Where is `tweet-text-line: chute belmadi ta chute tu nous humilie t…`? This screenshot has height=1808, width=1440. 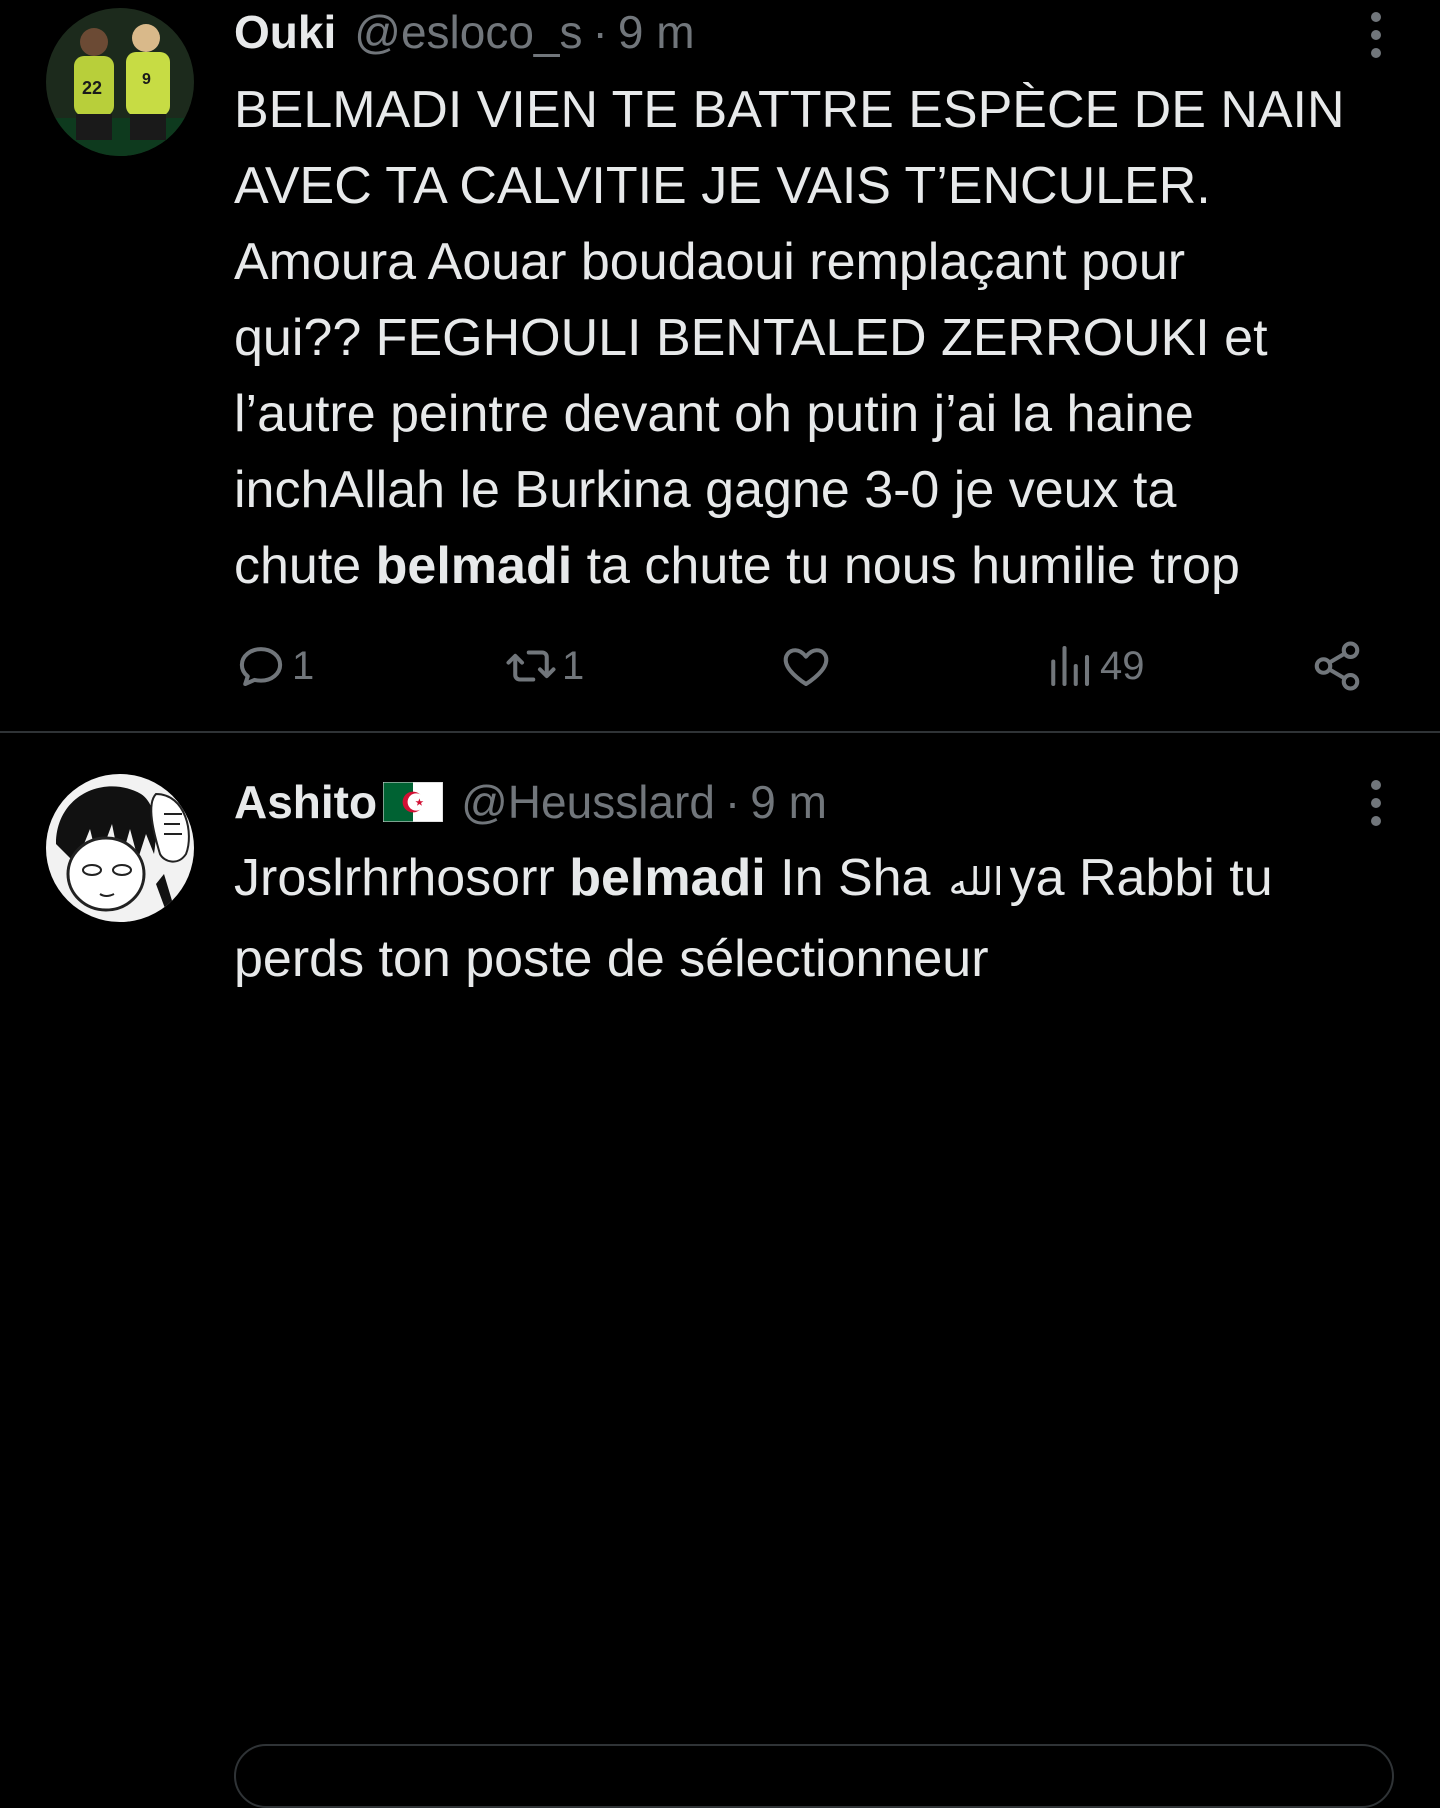 tweet-text-line: chute belmadi ta chute tu nous humilie t… is located at coordinates (824, 566).